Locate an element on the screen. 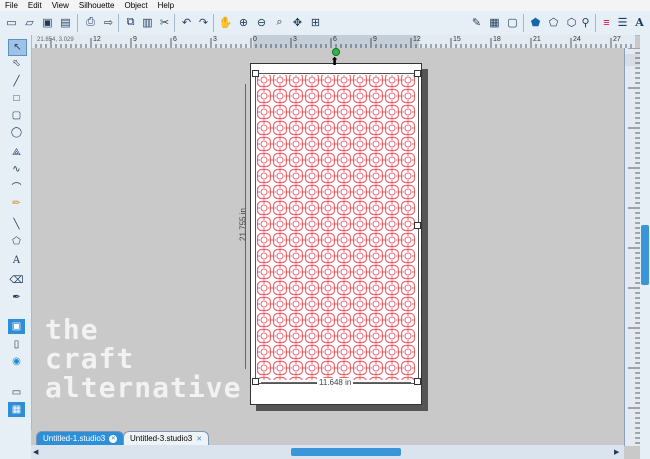 This screenshot has width=650, height=459. menu-file: File is located at coordinates (11, 5).